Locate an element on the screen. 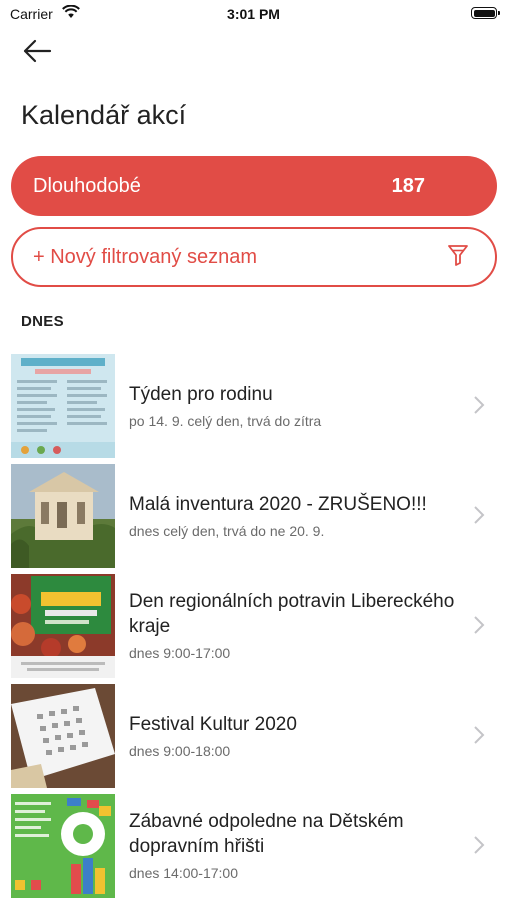 This screenshot has width=507, height=900. event-subtitle: dnes 14:00-17:00 is located at coordinates (183, 873).